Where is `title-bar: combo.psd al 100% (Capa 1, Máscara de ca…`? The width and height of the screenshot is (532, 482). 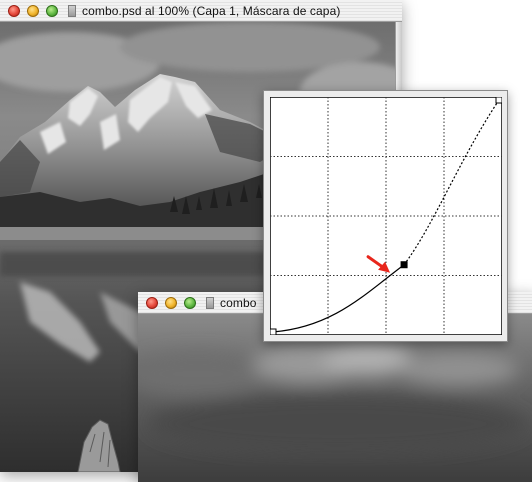
title-bar: combo.psd al 100% (Capa 1, Máscara de ca… is located at coordinates (201, 11).